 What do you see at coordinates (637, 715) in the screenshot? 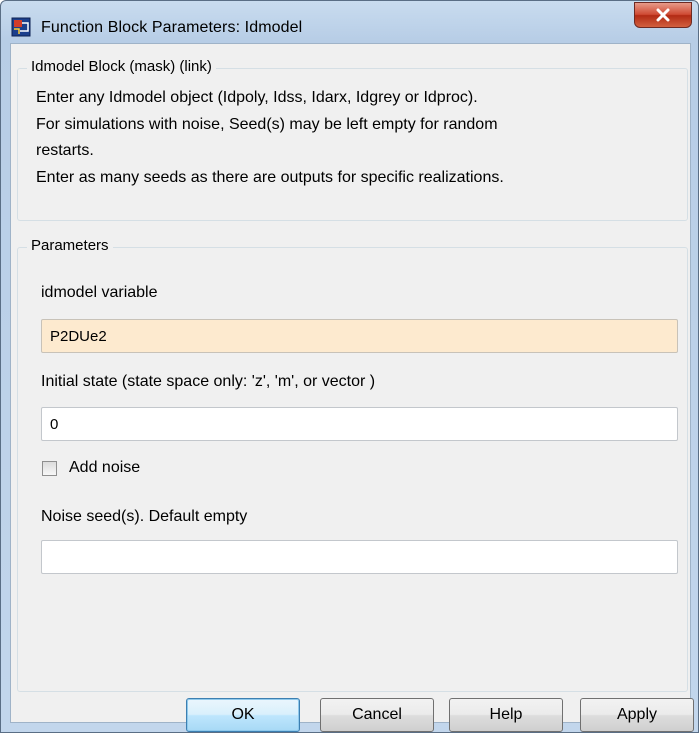
I see `apply-button: Apply` at bounding box center [637, 715].